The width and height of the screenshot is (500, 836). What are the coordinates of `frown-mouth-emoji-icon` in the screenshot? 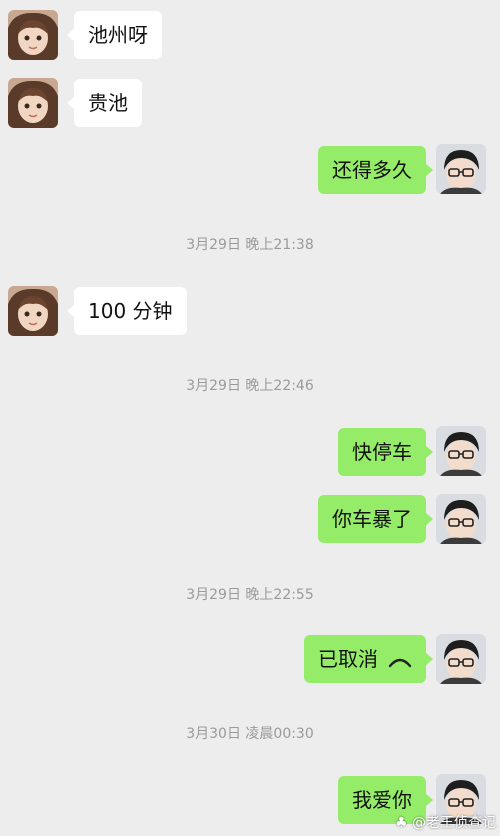 It's located at (400, 661).